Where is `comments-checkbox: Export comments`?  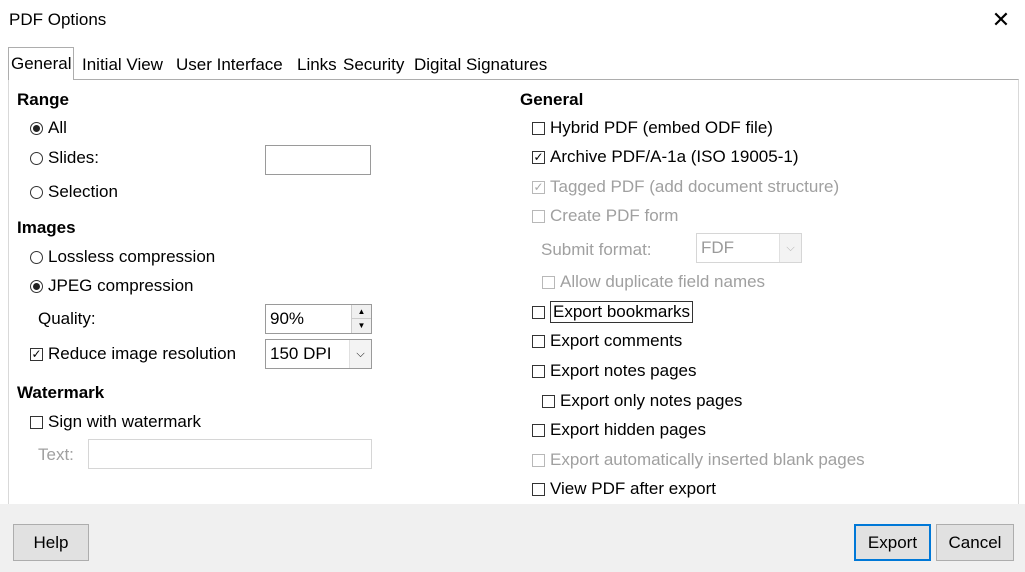 comments-checkbox: Export comments is located at coordinates (607, 341).